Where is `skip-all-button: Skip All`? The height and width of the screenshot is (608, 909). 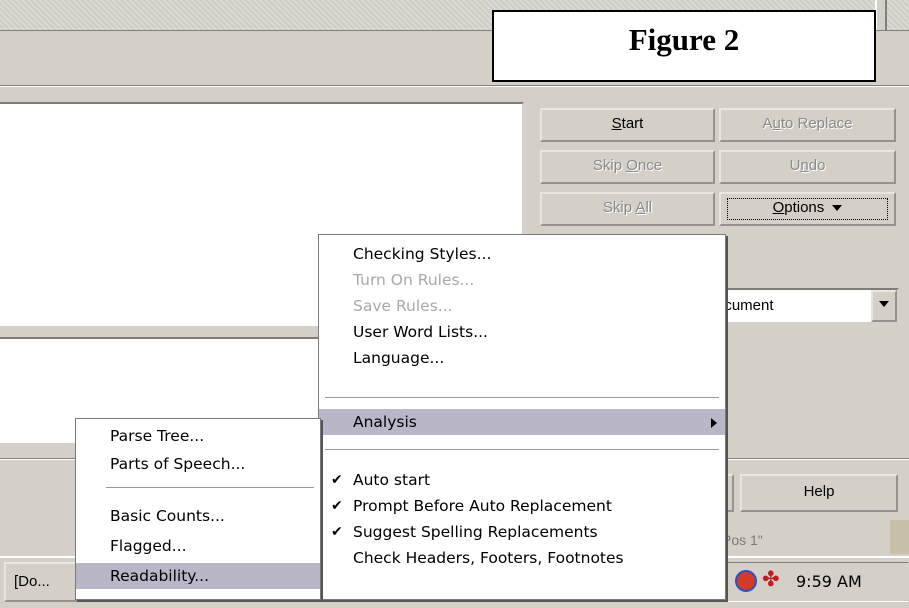 skip-all-button: Skip All is located at coordinates (627, 209).